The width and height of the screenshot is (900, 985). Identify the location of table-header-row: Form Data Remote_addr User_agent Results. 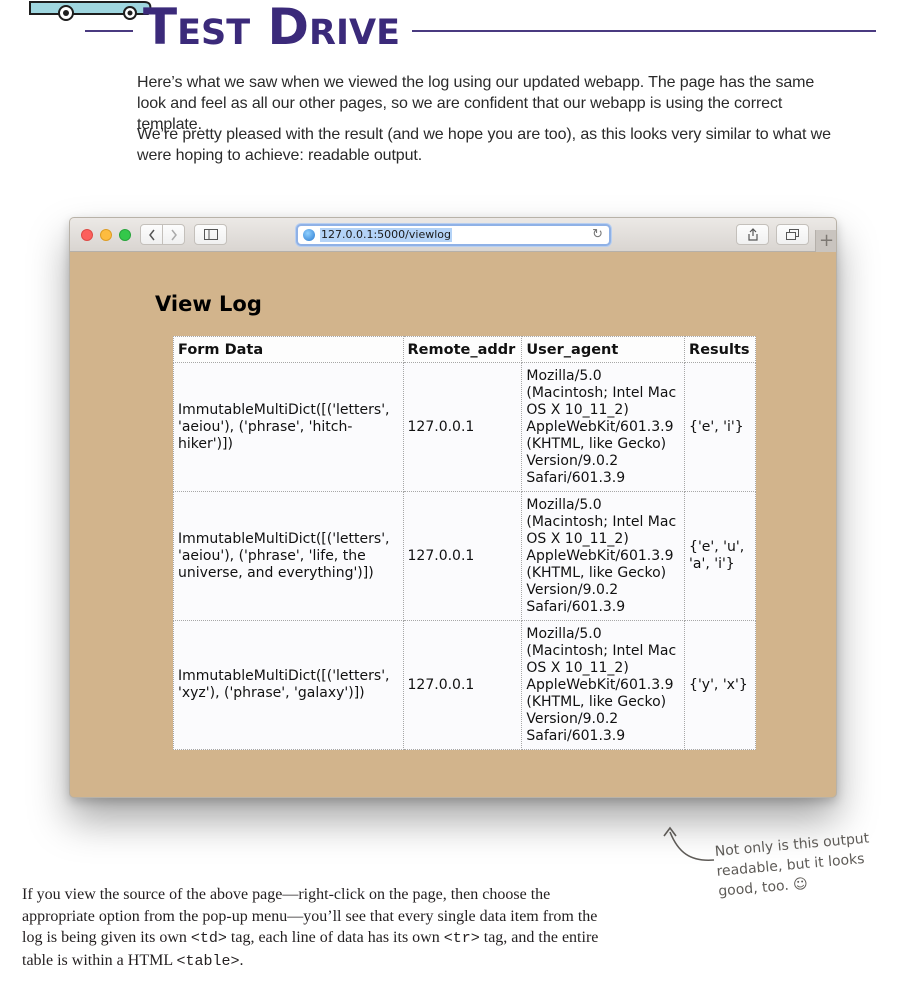
(464, 349).